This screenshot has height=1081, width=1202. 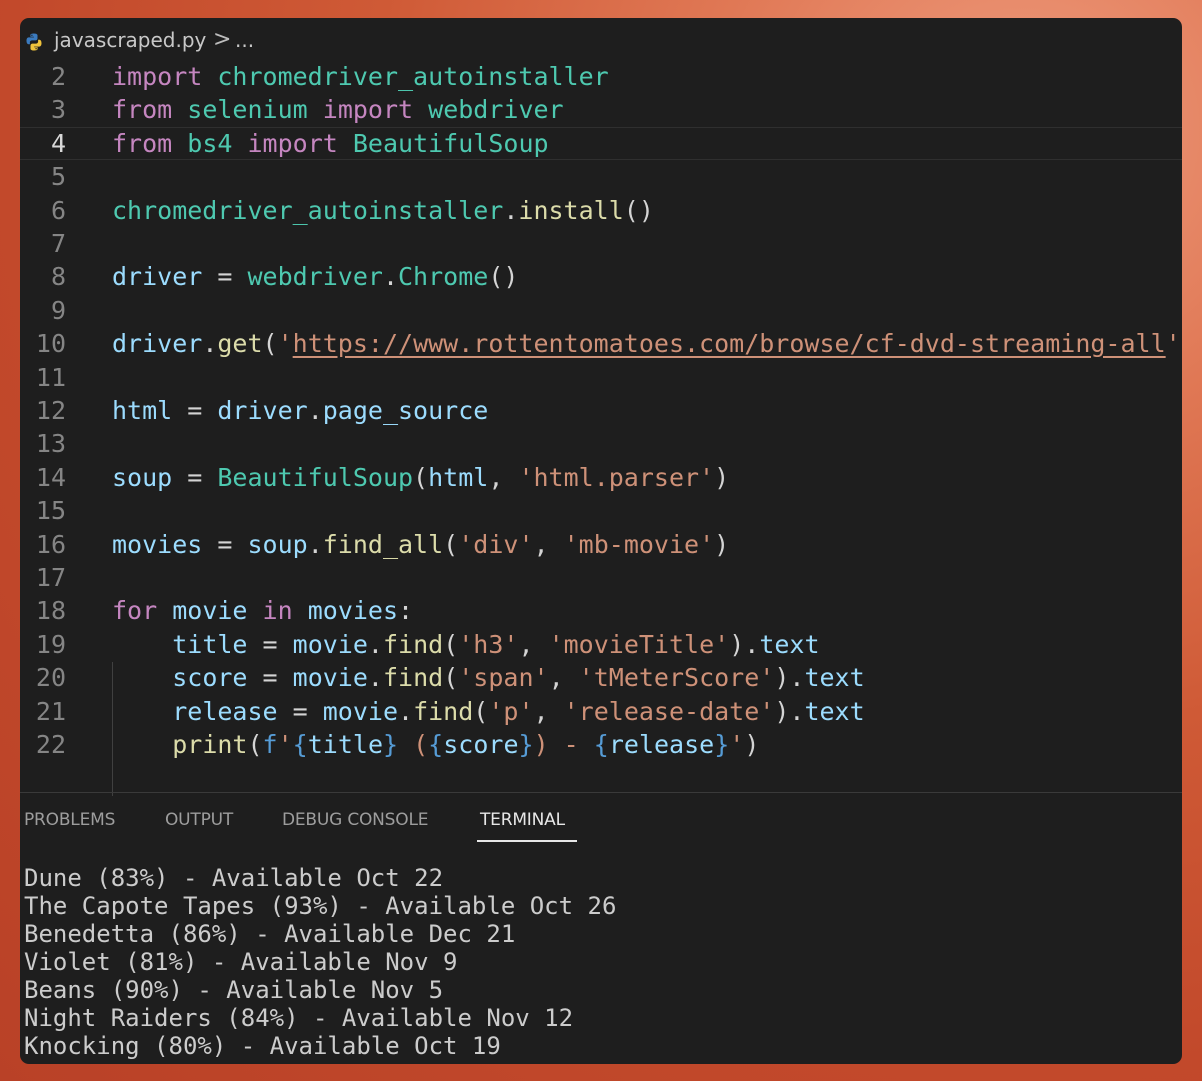 What do you see at coordinates (601, 577) in the screenshot?
I see `code-line: 17` at bounding box center [601, 577].